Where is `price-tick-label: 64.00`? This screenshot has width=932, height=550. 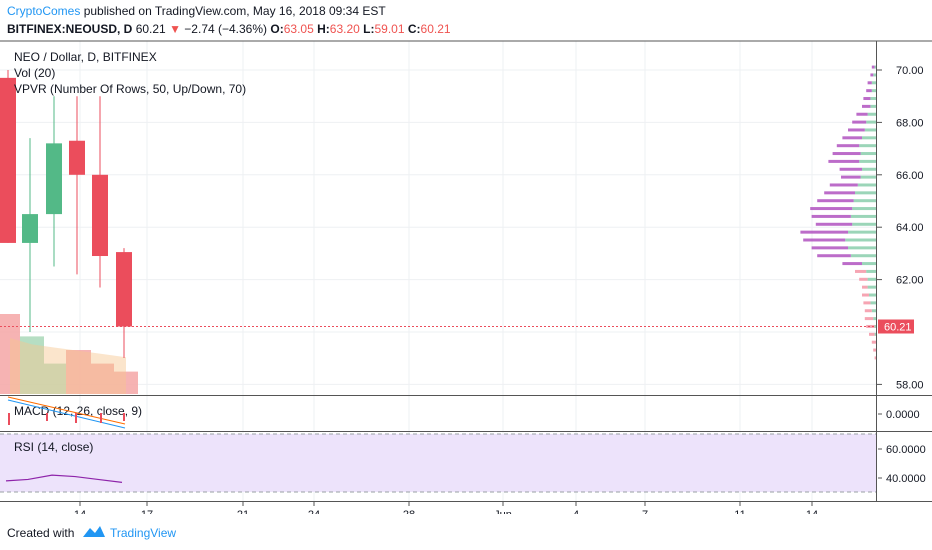 price-tick-label: 64.00 is located at coordinates (910, 228).